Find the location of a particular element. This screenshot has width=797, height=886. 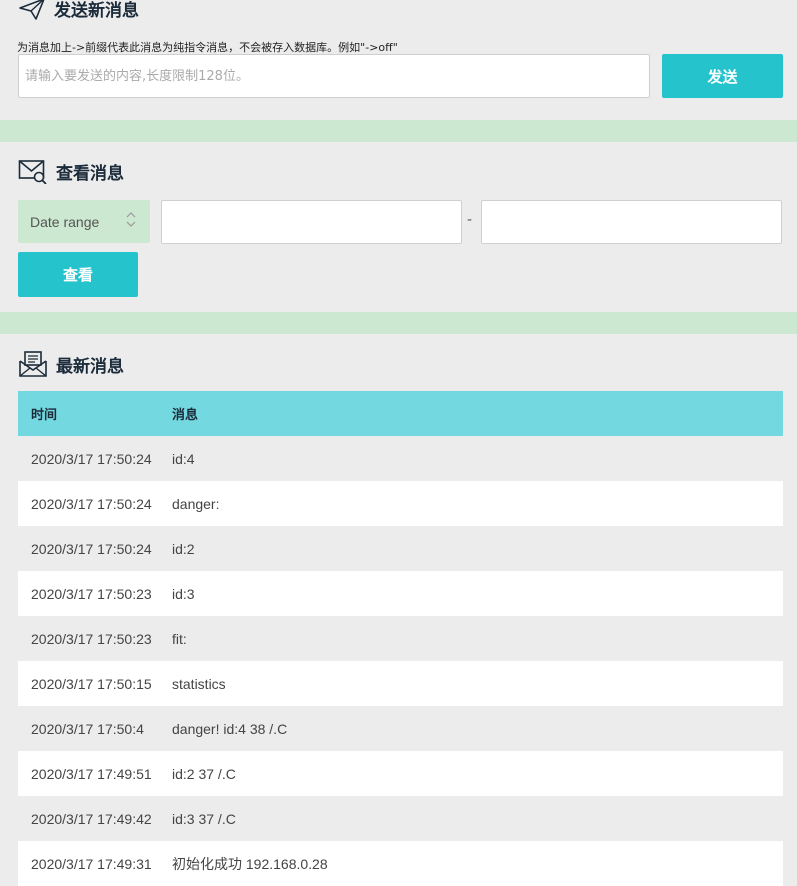

cell-time: 2020/3/17 17:49:31 is located at coordinates (95, 863).